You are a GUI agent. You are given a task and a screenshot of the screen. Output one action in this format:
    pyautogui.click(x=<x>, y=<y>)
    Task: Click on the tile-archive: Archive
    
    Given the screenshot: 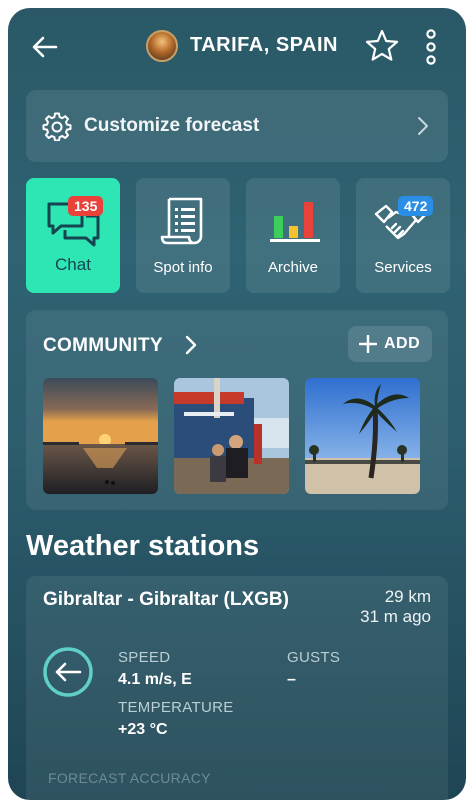 What is the action you would take?
    pyautogui.click(x=293, y=235)
    